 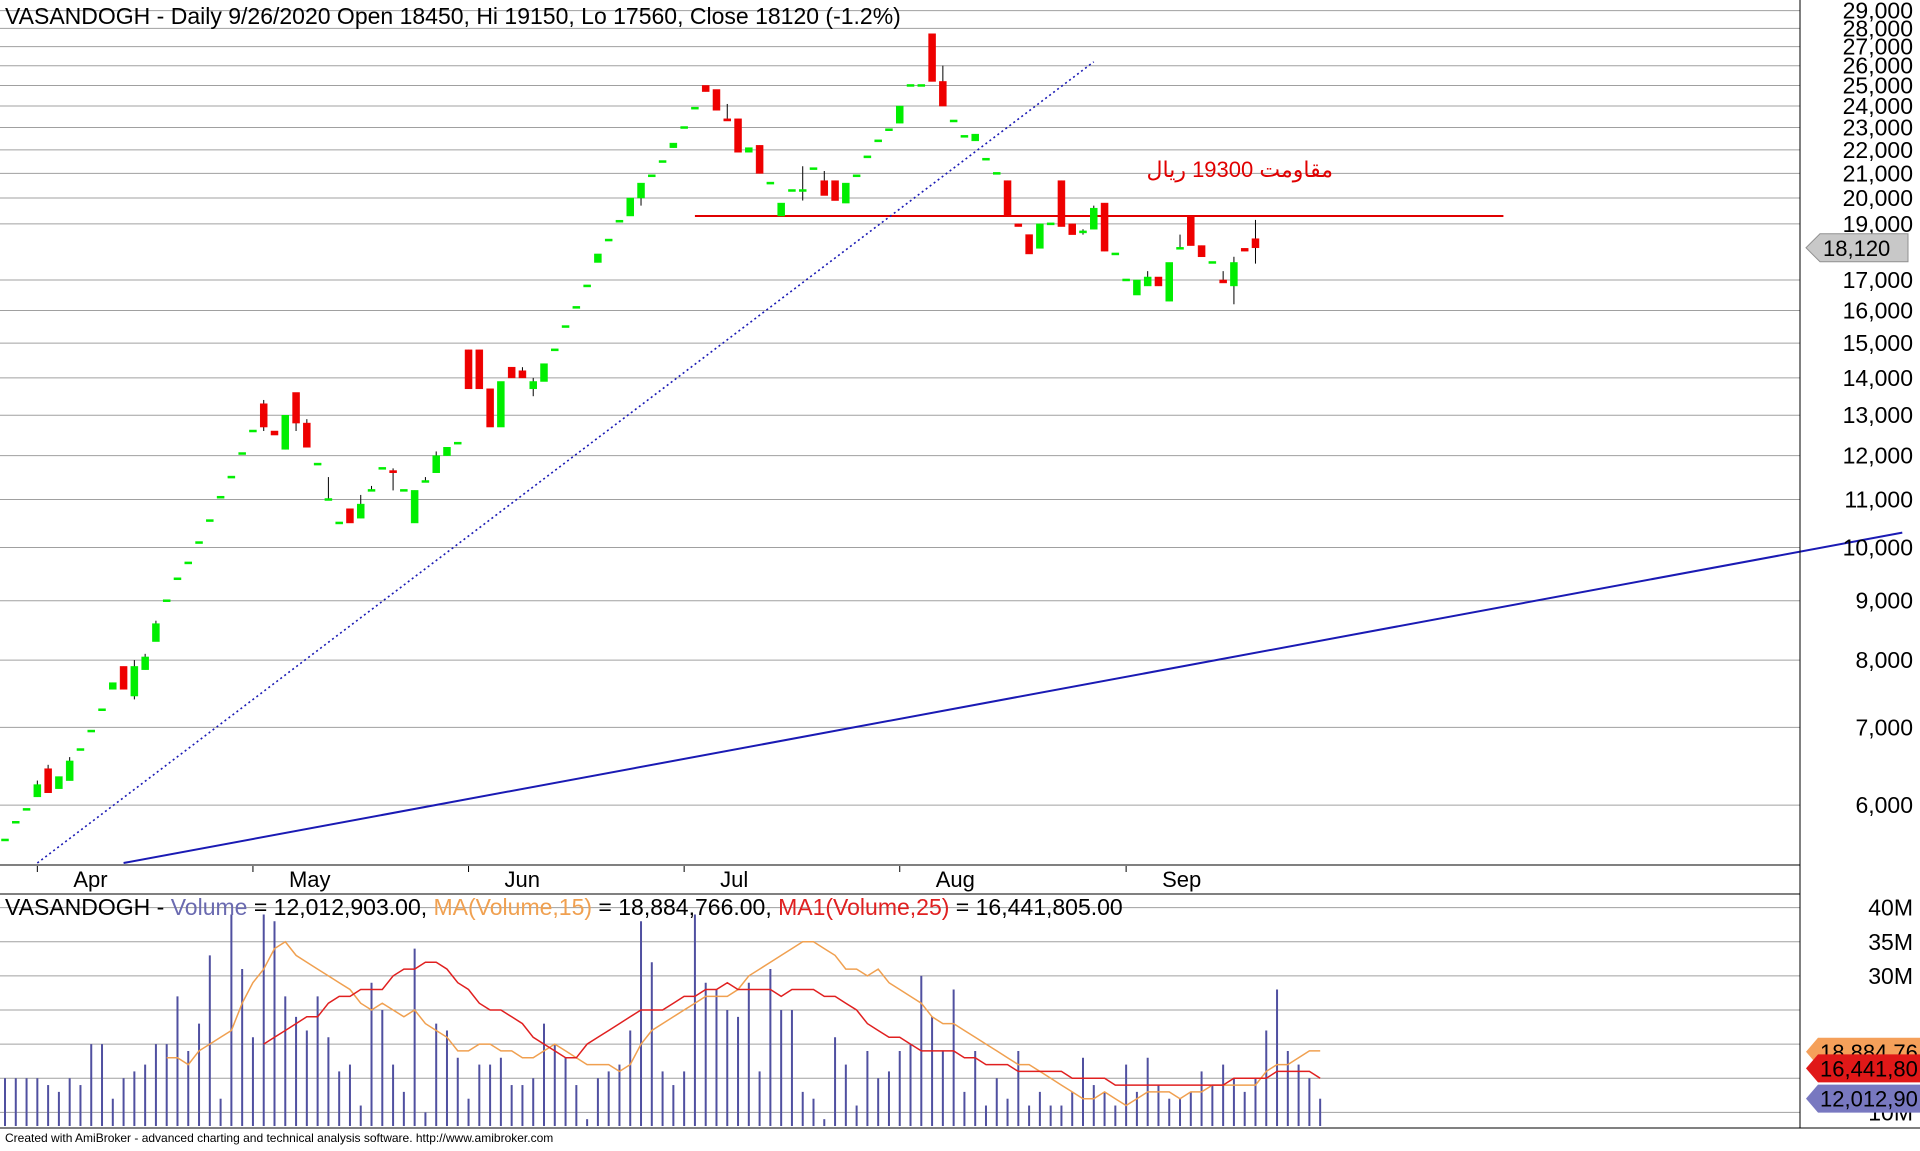 I want to click on price-tick-label: 14,000, so click(x=1878, y=378).